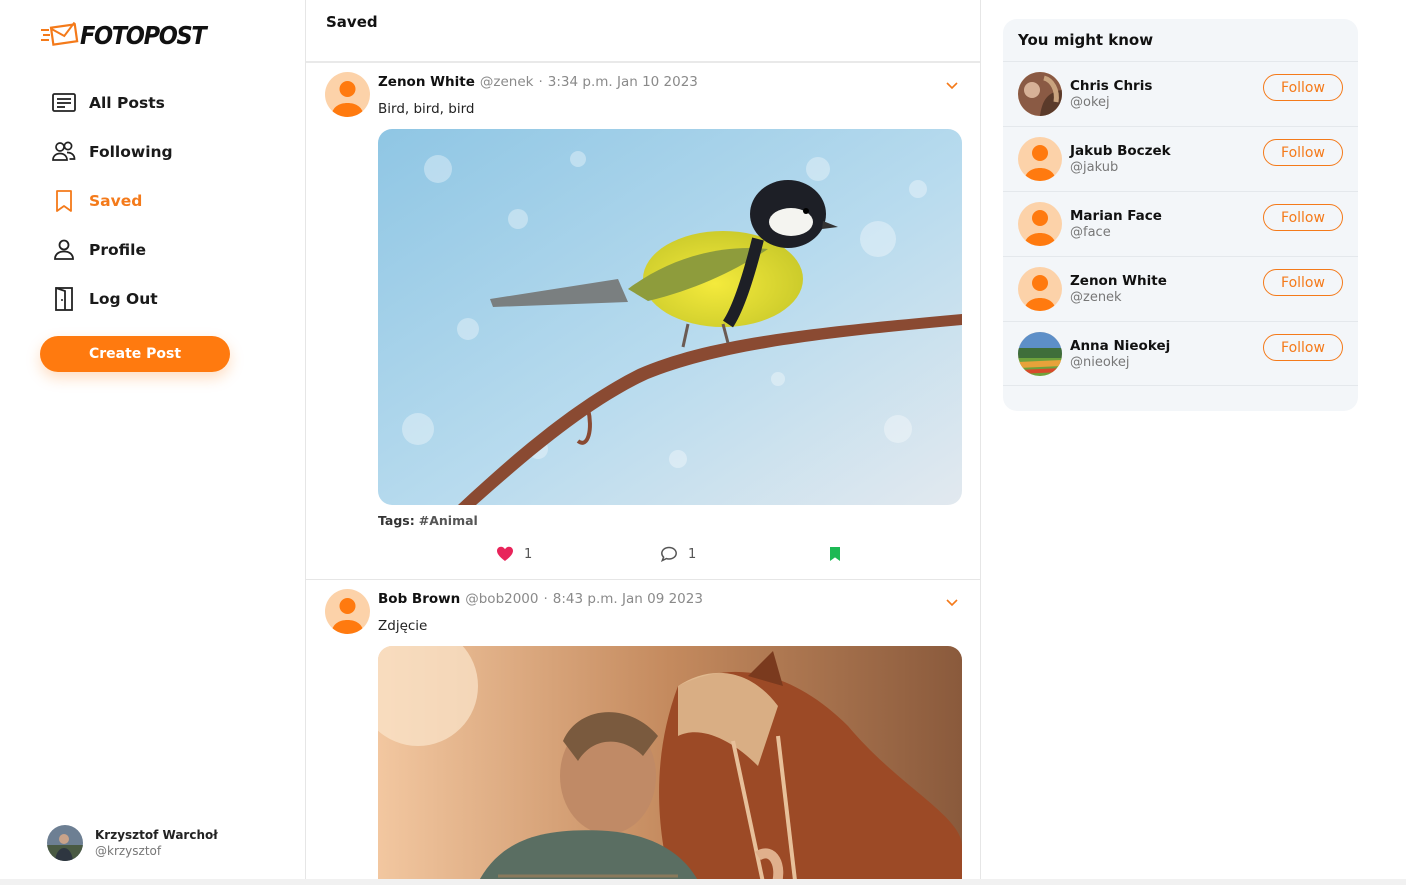 The image size is (1406, 885). What do you see at coordinates (396, 520) in the screenshot?
I see `tags-label: Tags:` at bounding box center [396, 520].